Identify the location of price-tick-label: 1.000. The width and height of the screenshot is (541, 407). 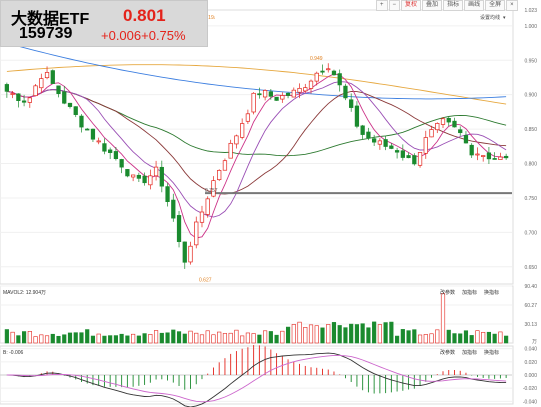
(530, 27).